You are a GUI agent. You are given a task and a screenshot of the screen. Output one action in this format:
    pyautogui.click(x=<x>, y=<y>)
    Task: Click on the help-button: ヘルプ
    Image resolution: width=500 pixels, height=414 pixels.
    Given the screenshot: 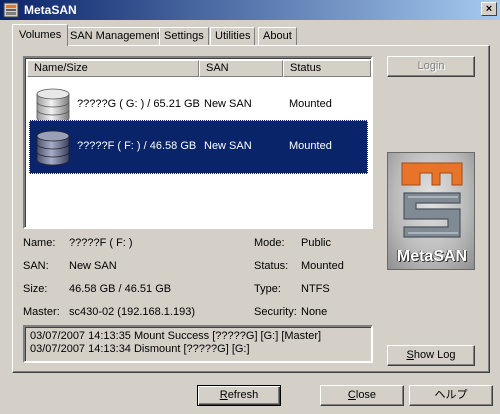 What is the action you would take?
    pyautogui.click(x=451, y=395)
    